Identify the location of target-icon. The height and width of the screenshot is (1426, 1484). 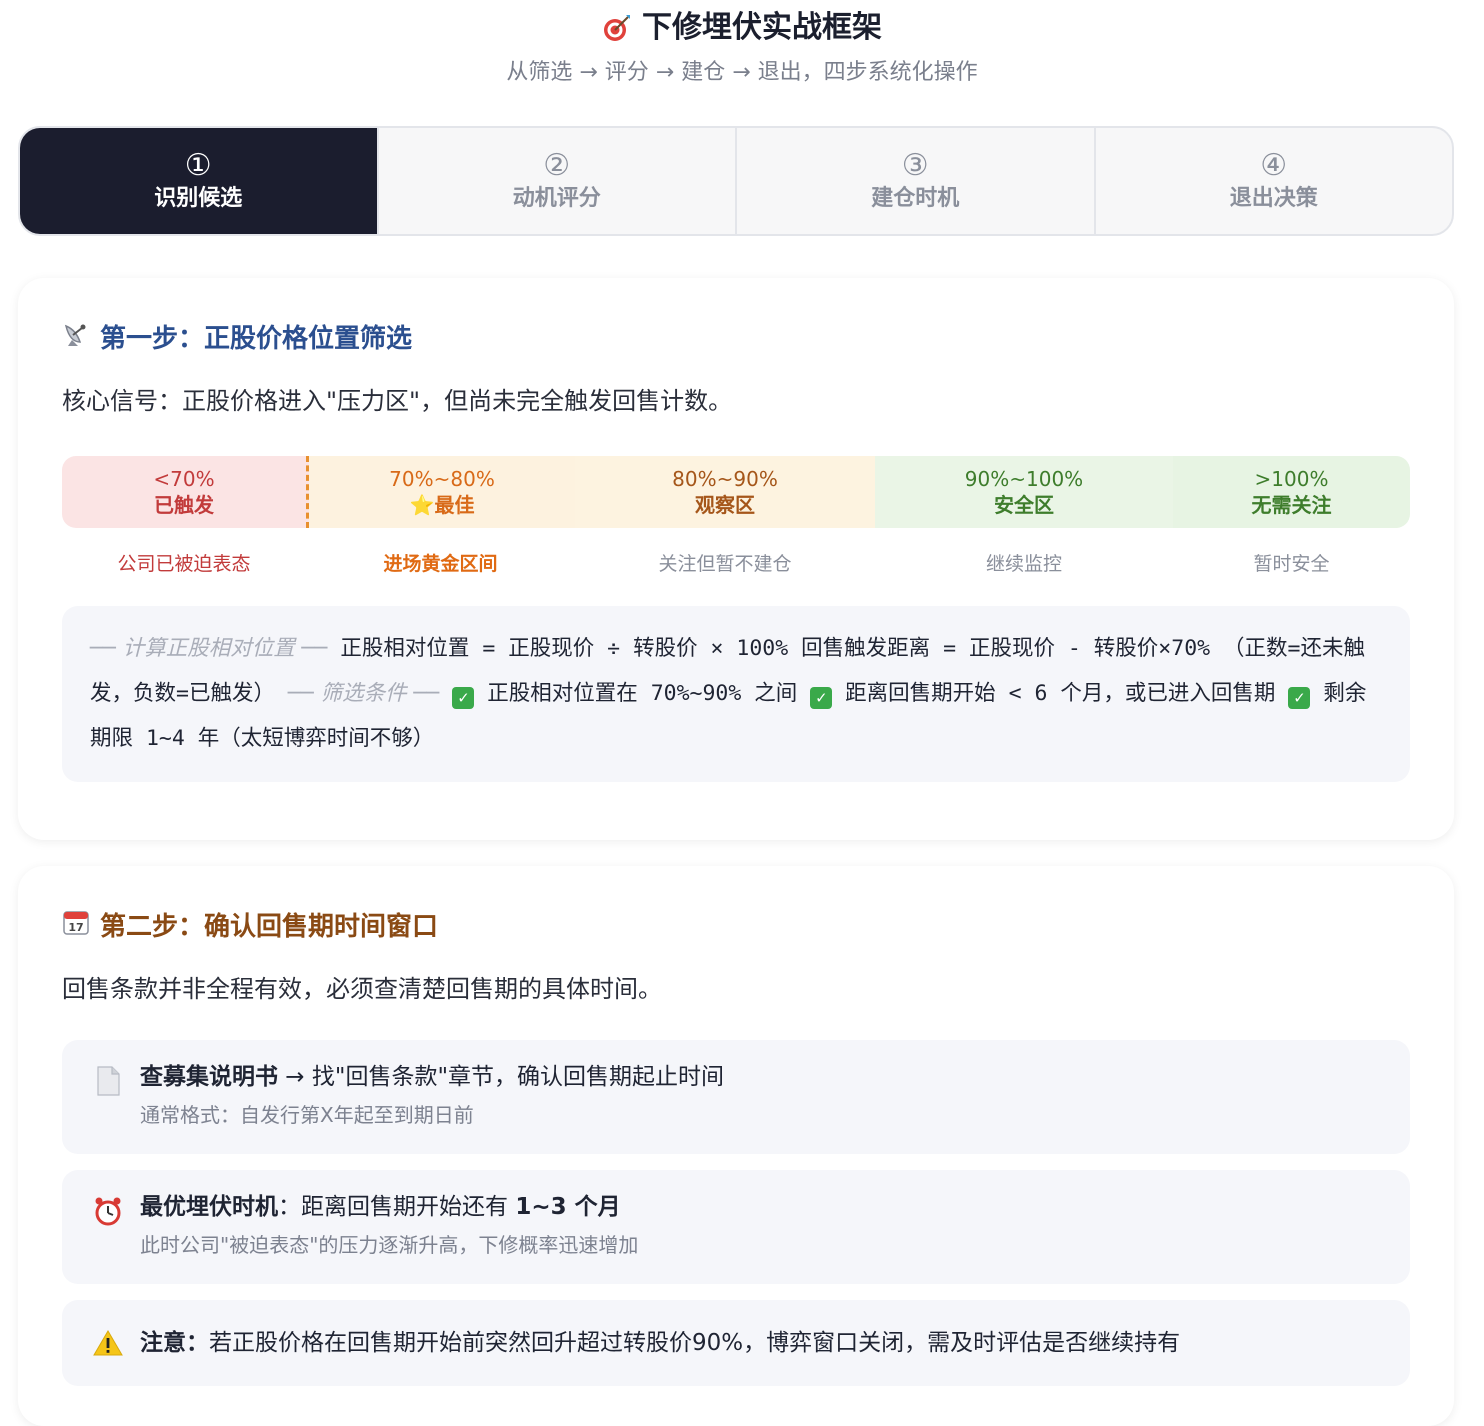
(617, 28).